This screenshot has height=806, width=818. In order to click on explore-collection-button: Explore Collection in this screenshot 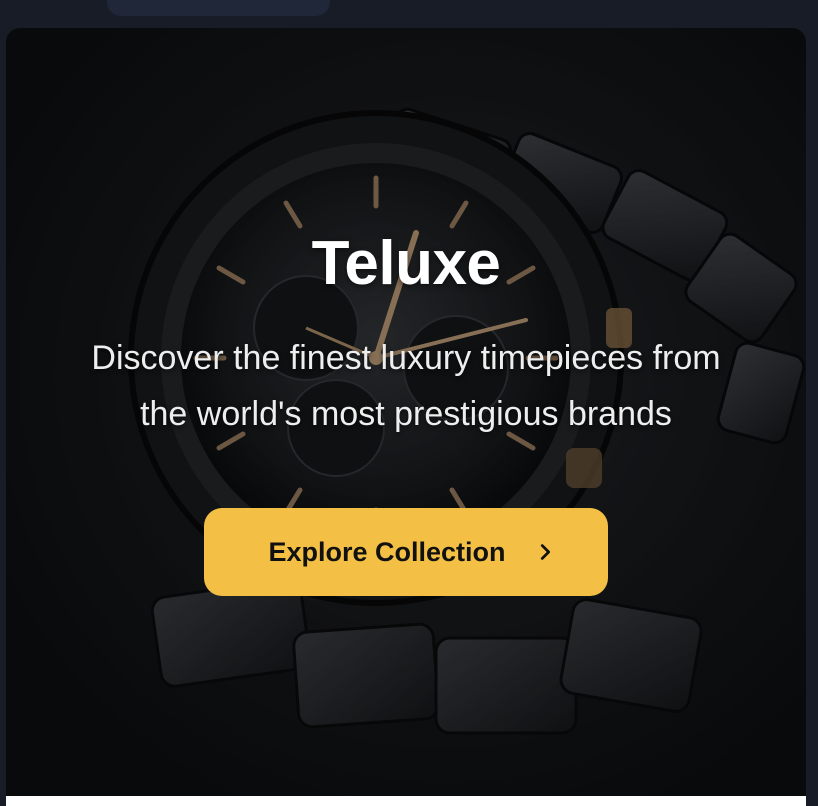, I will do `click(406, 552)`.